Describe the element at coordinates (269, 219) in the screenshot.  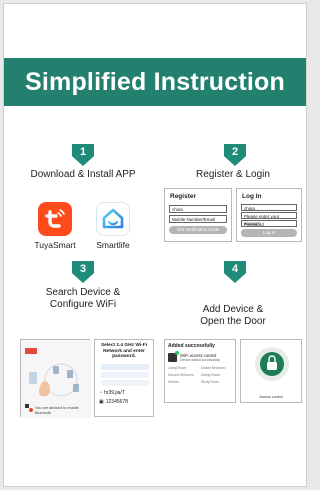
I see `account-field: Please enter your account` at that location.